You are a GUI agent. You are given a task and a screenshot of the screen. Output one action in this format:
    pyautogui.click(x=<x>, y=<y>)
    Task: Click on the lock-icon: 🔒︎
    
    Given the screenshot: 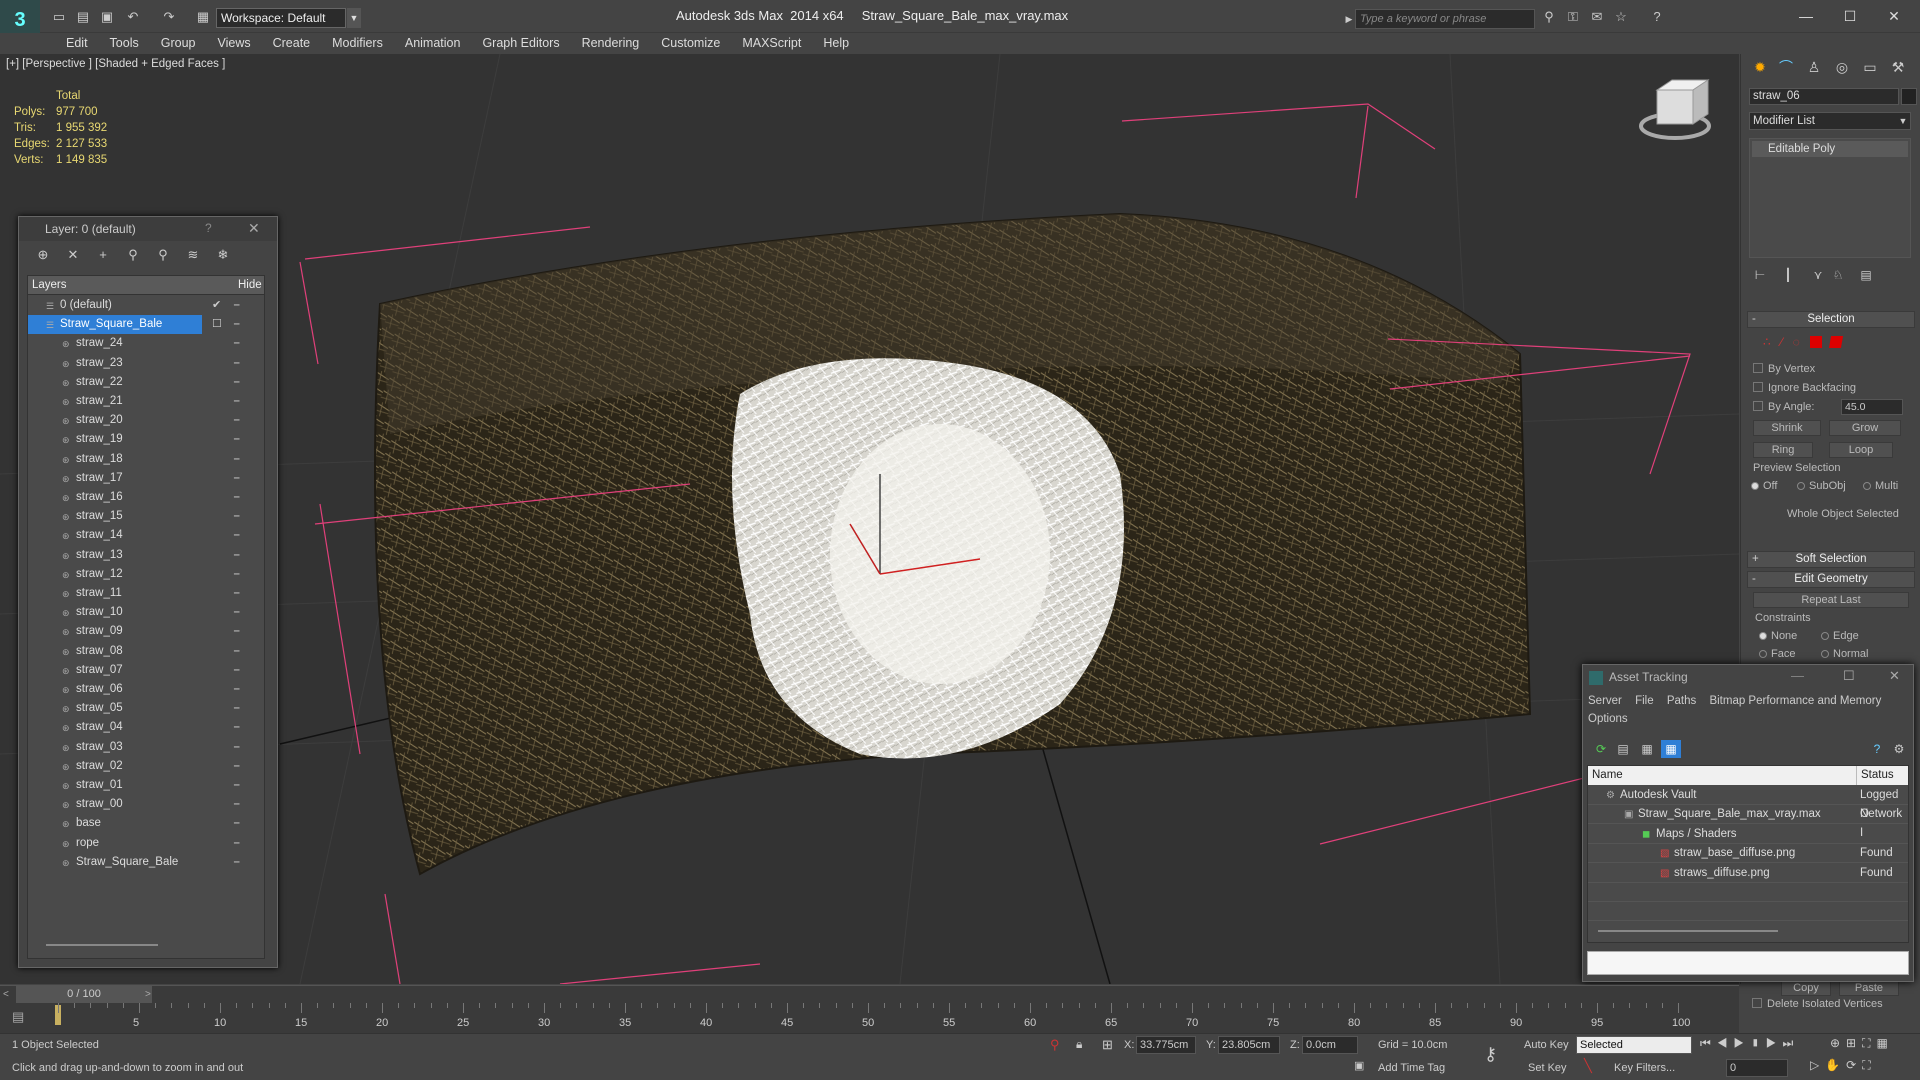 What is the action you would take?
    pyautogui.click(x=1079, y=1044)
    